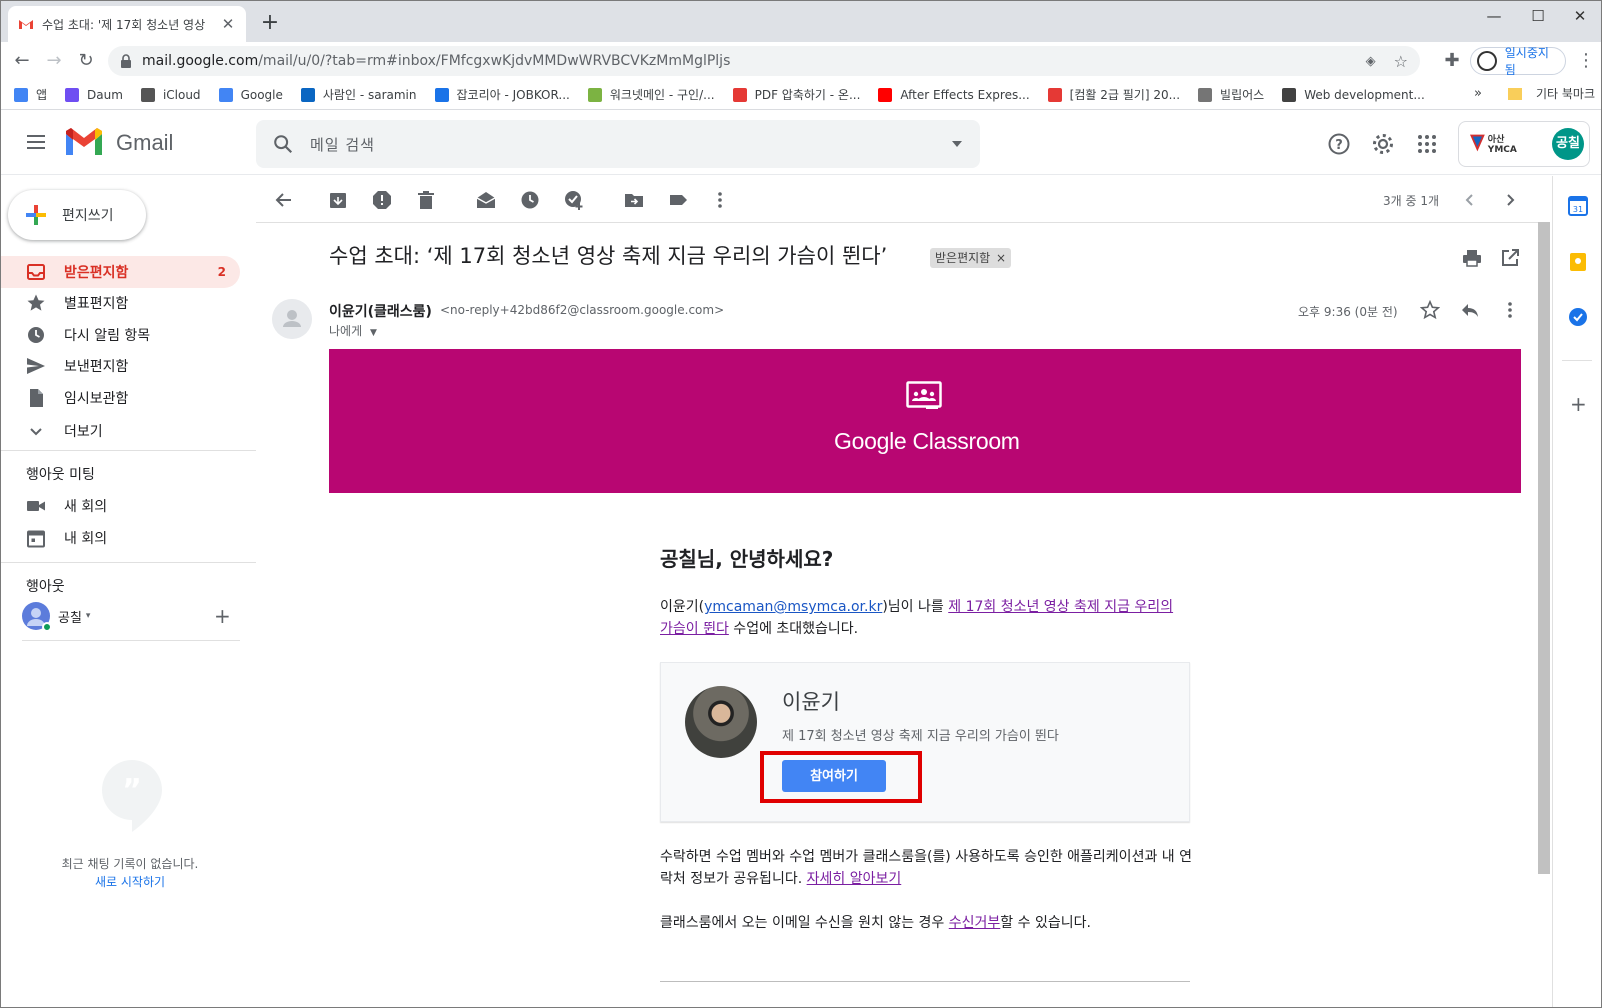  Describe the element at coordinates (307, 94) in the screenshot. I see `linkedin-icon` at that location.